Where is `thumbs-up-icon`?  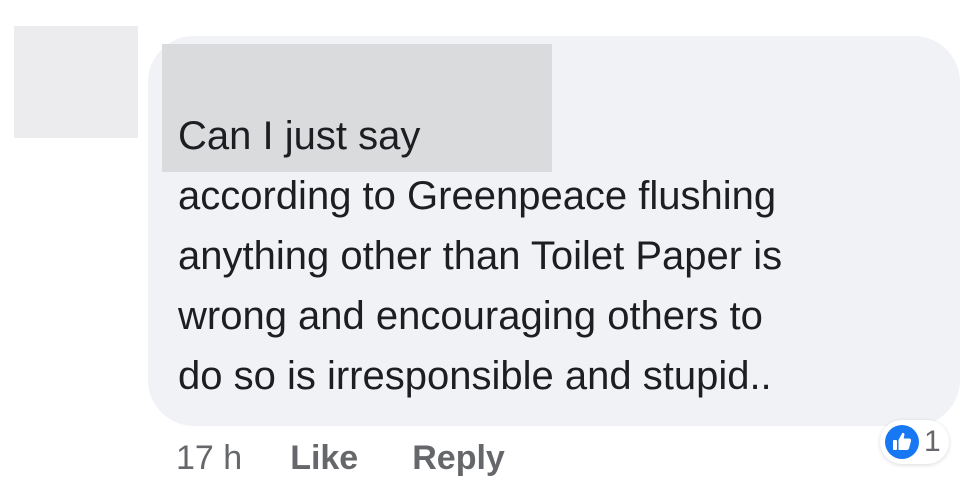
thumbs-up-icon is located at coordinates (902, 442).